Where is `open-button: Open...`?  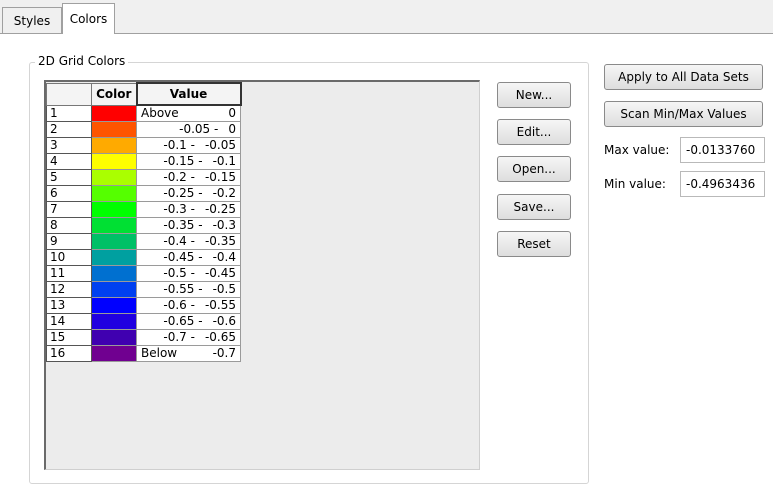 open-button: Open... is located at coordinates (534, 169).